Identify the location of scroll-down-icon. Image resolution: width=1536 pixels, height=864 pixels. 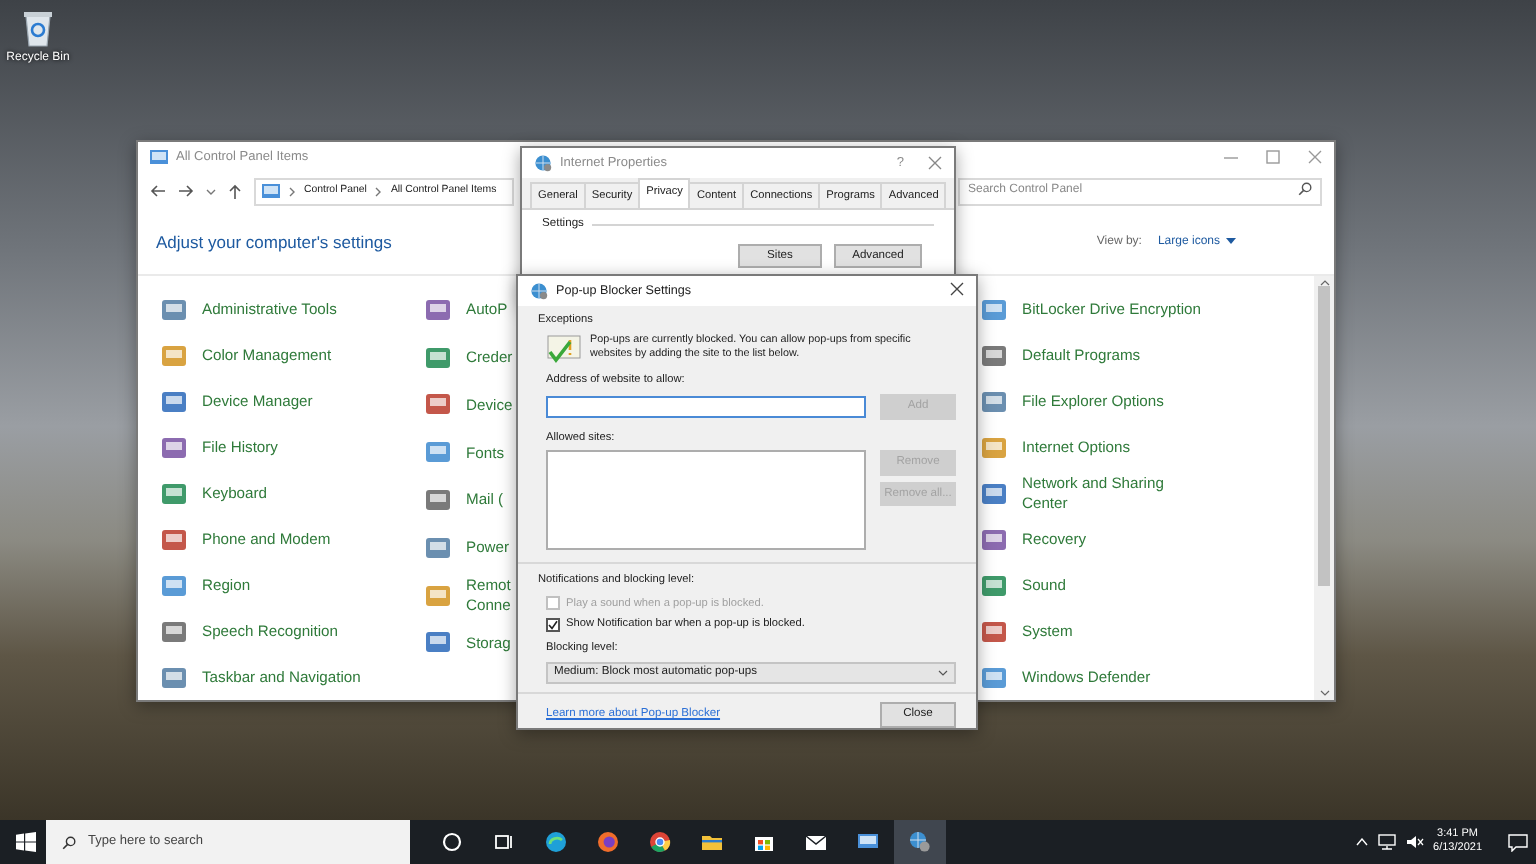
(1324, 693).